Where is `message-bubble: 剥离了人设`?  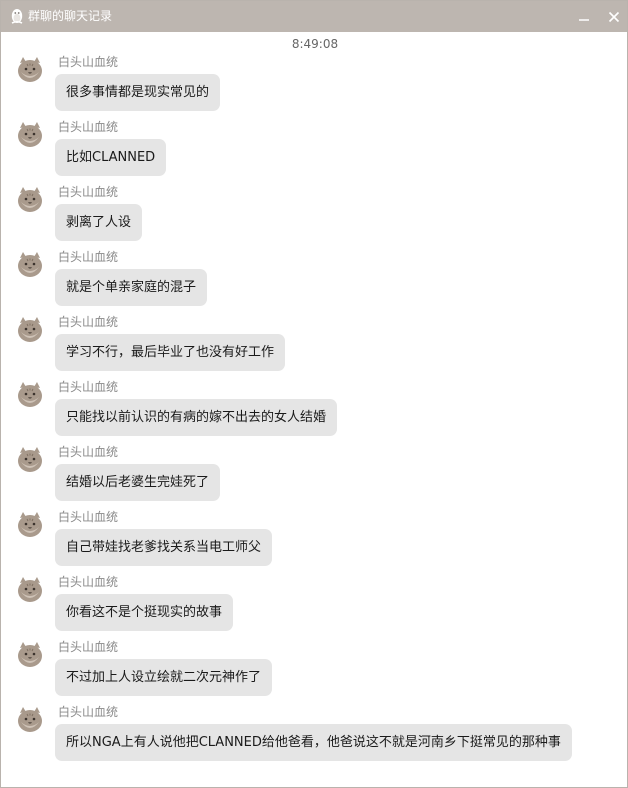 message-bubble: 剥离了人设 is located at coordinates (99, 222).